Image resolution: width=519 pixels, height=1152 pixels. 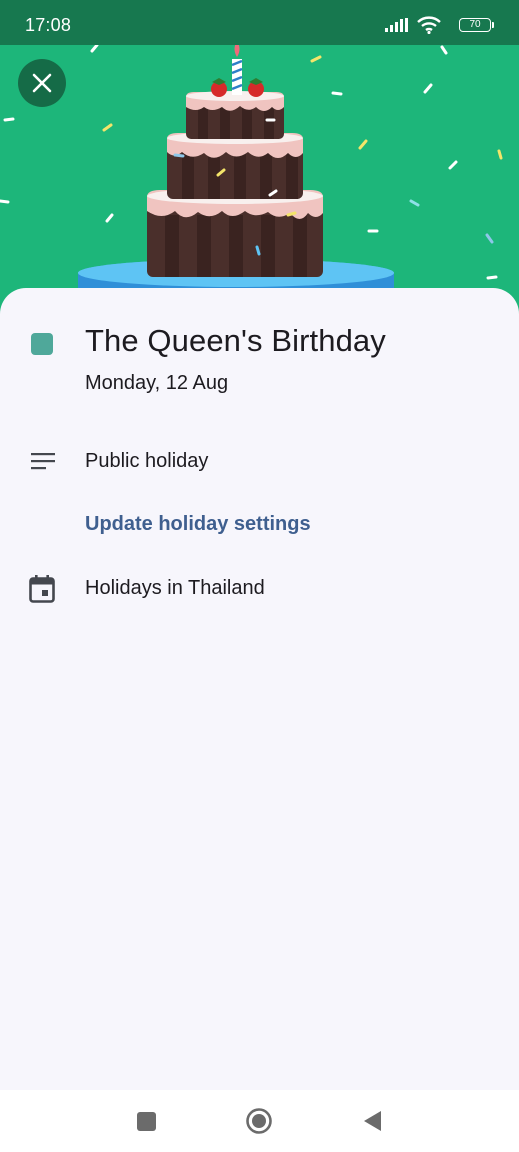 I want to click on close-button, so click(x=42, y=83).